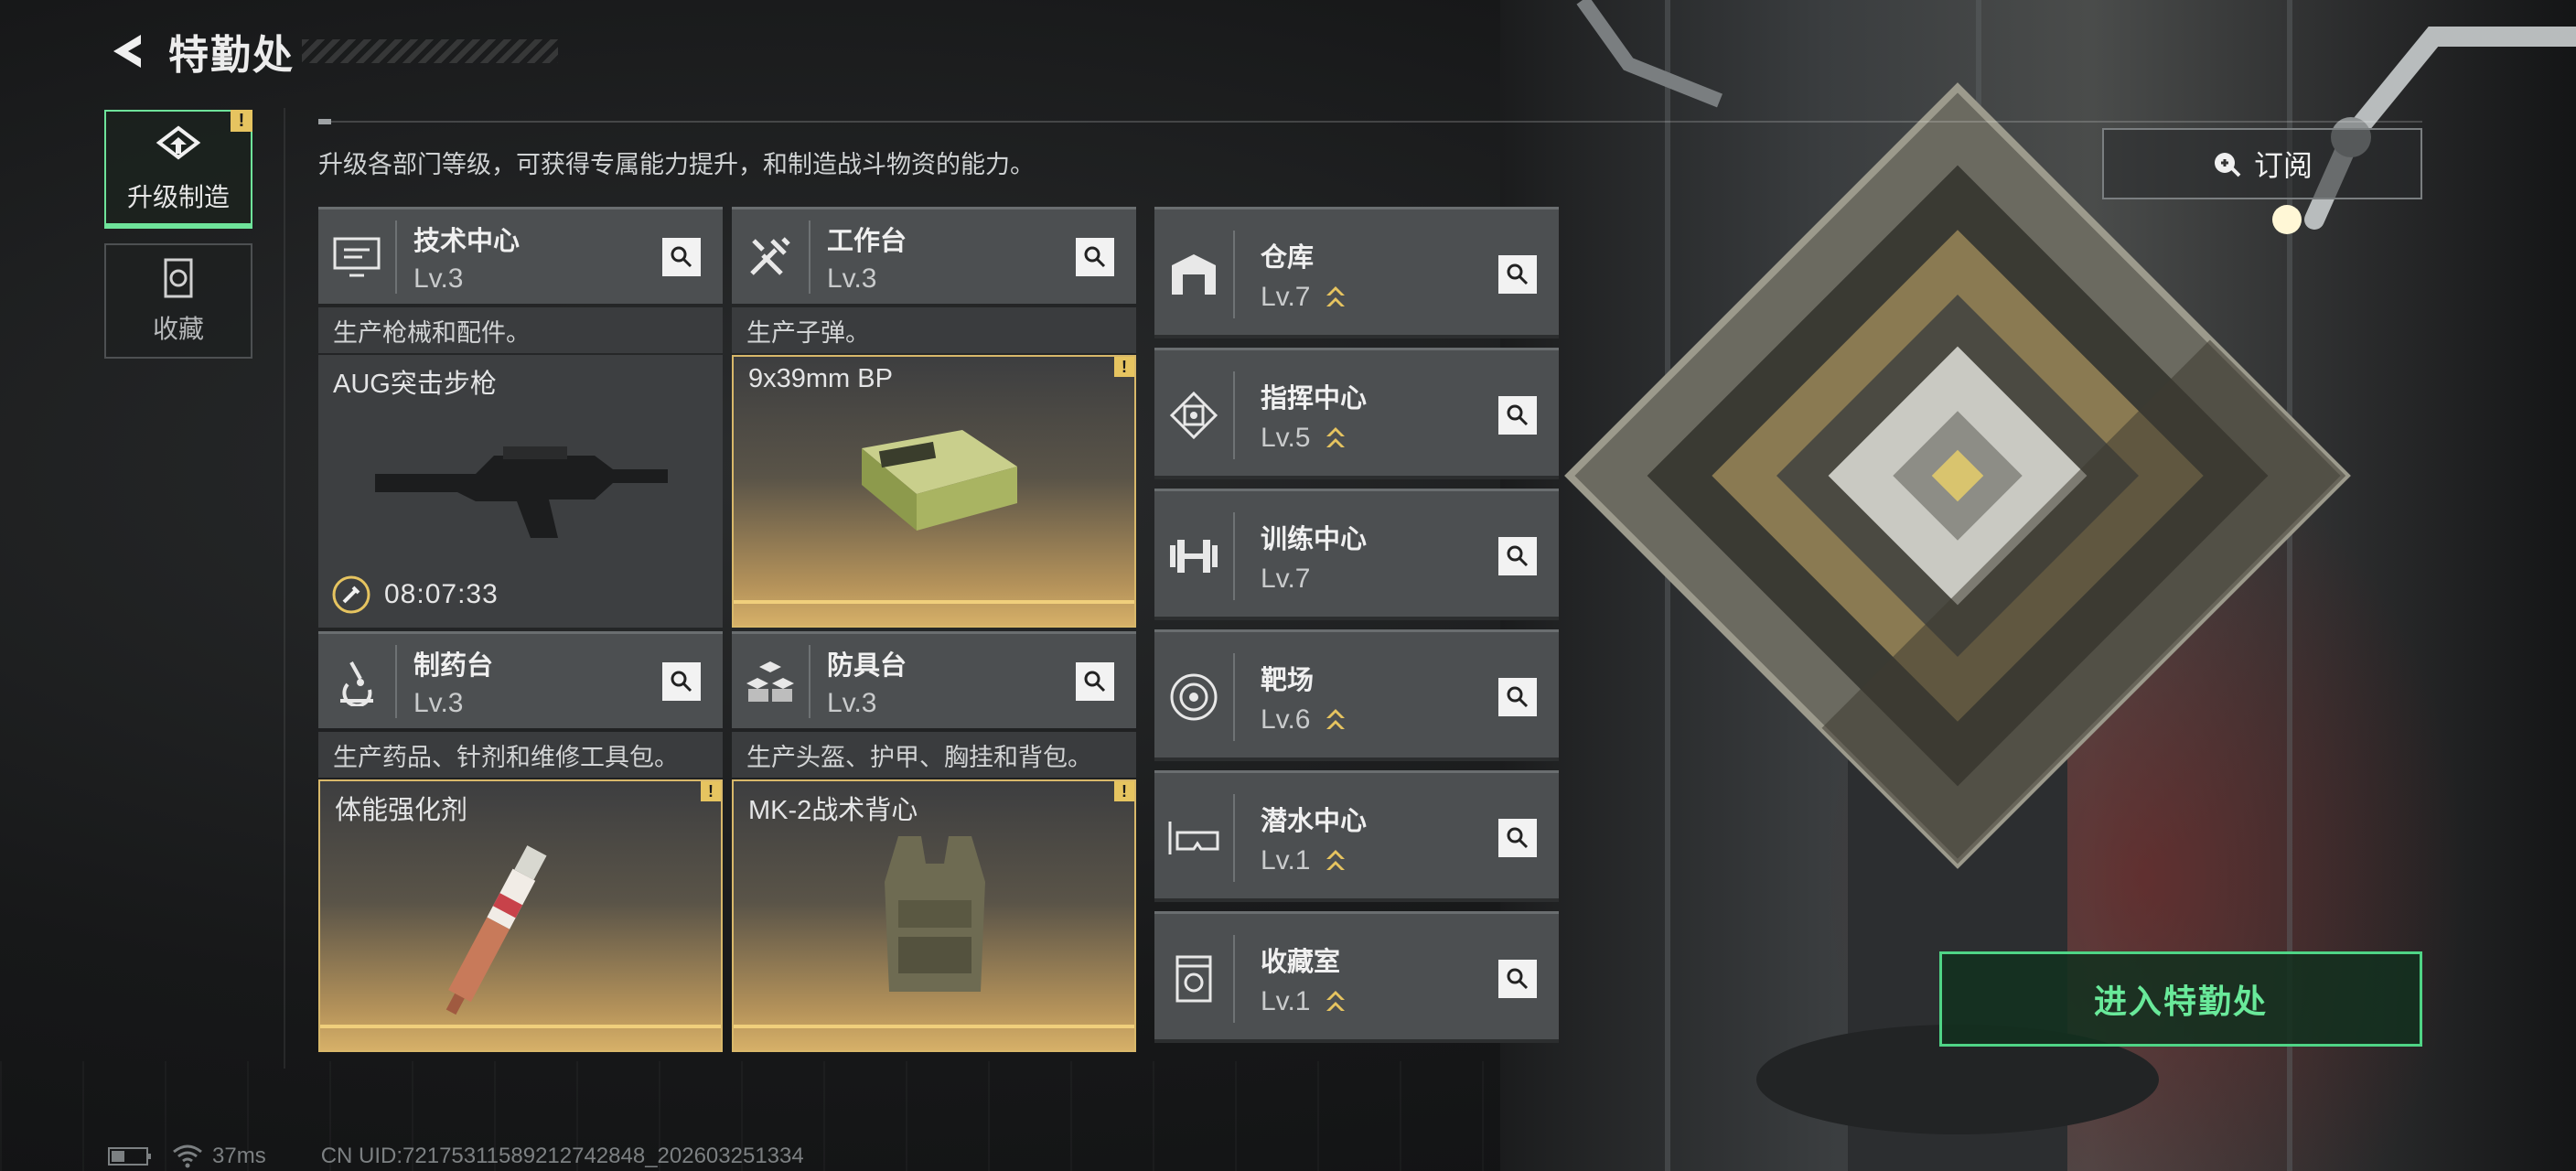 The height and width of the screenshot is (1171, 2576). What do you see at coordinates (1194, 274) in the screenshot?
I see `warehouse-icon` at bounding box center [1194, 274].